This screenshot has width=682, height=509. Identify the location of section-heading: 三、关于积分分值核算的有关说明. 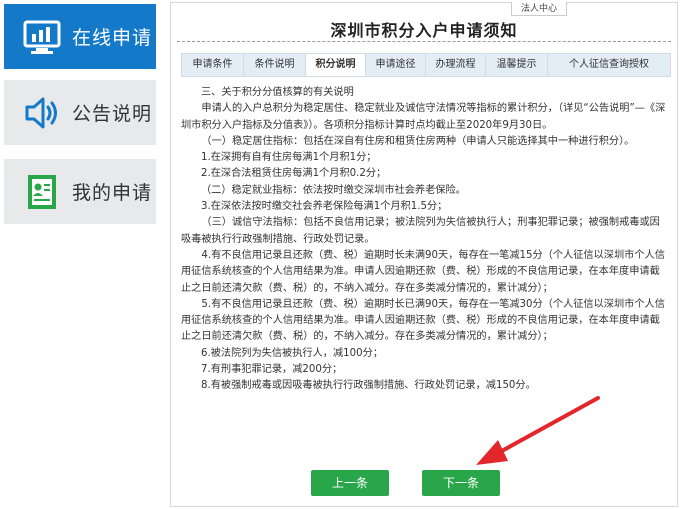
(277, 92).